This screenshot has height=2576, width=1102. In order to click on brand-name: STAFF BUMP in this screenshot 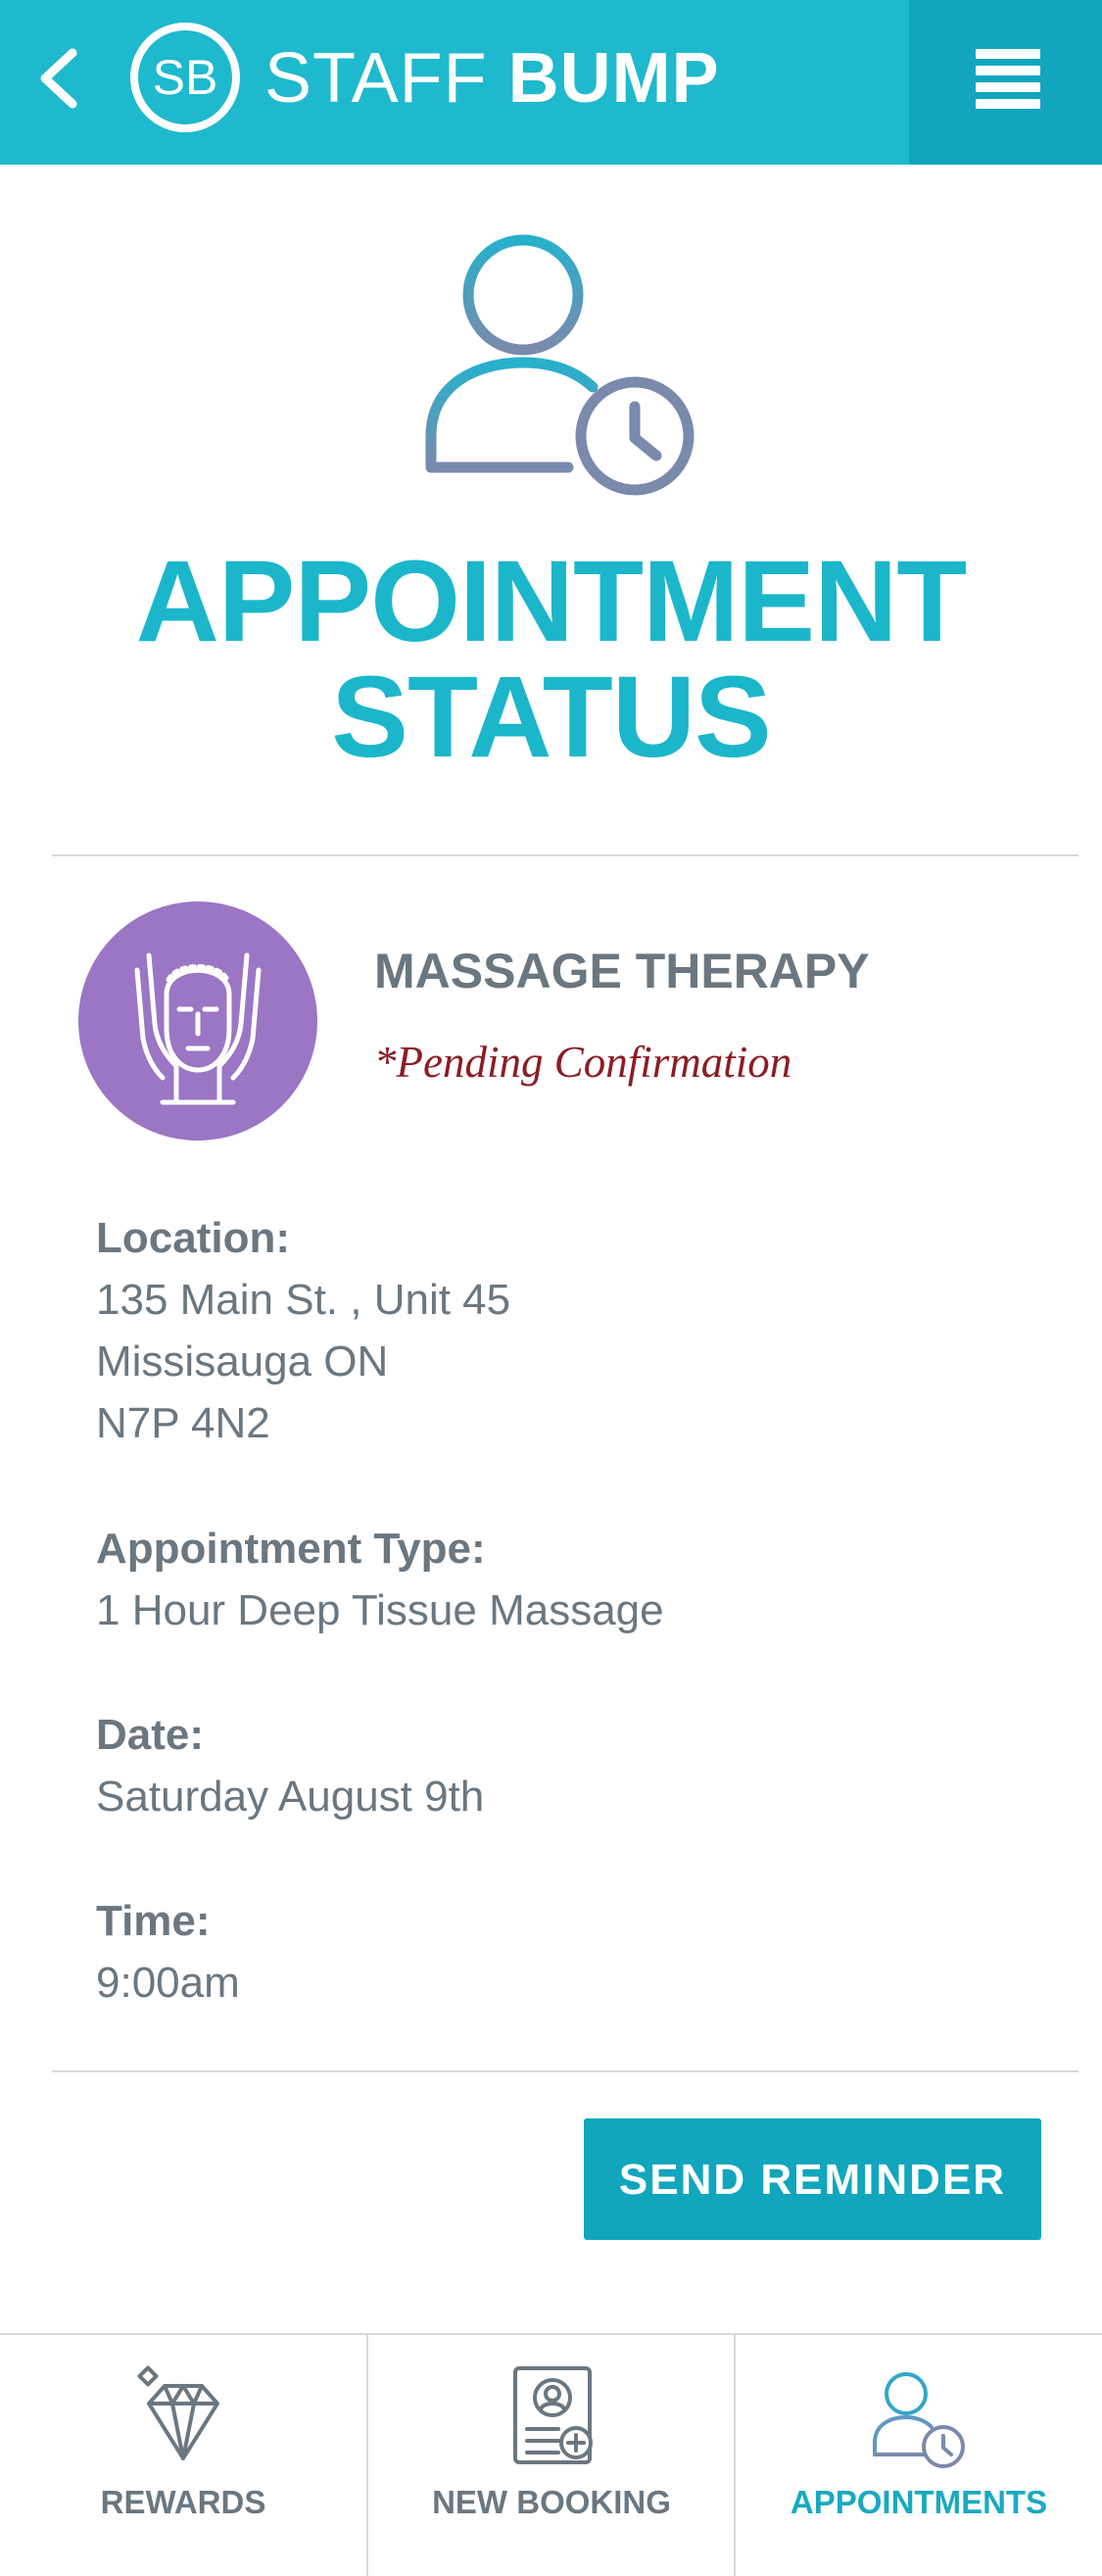, I will do `click(492, 78)`.